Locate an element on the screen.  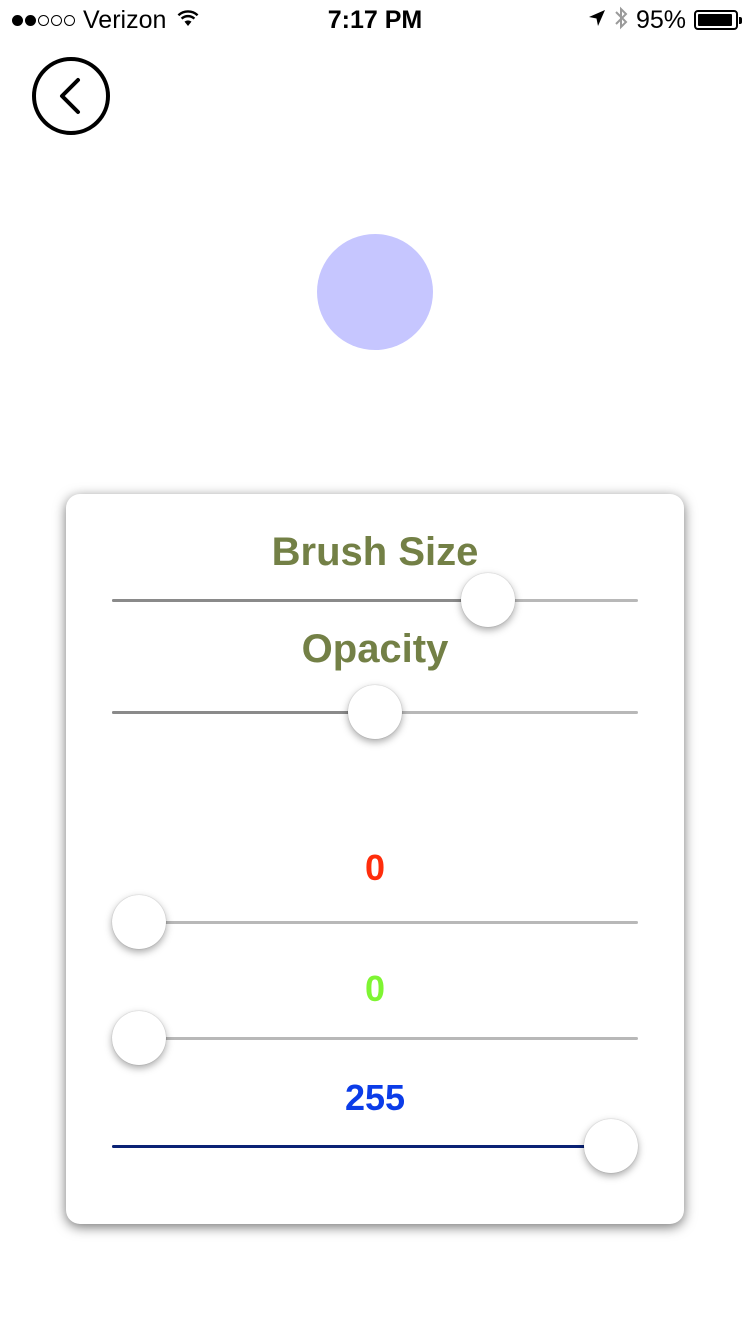
chevron-left-icon is located at coordinates (70, 96).